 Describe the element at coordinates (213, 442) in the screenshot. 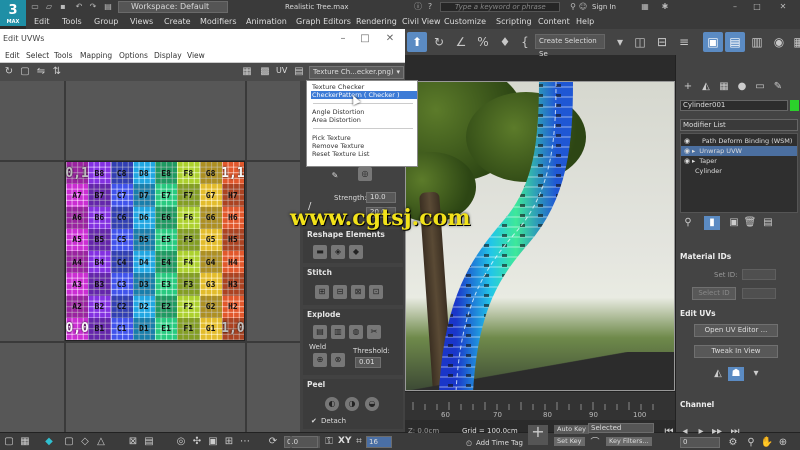

I see `selection-lock-icon: ▣` at that location.